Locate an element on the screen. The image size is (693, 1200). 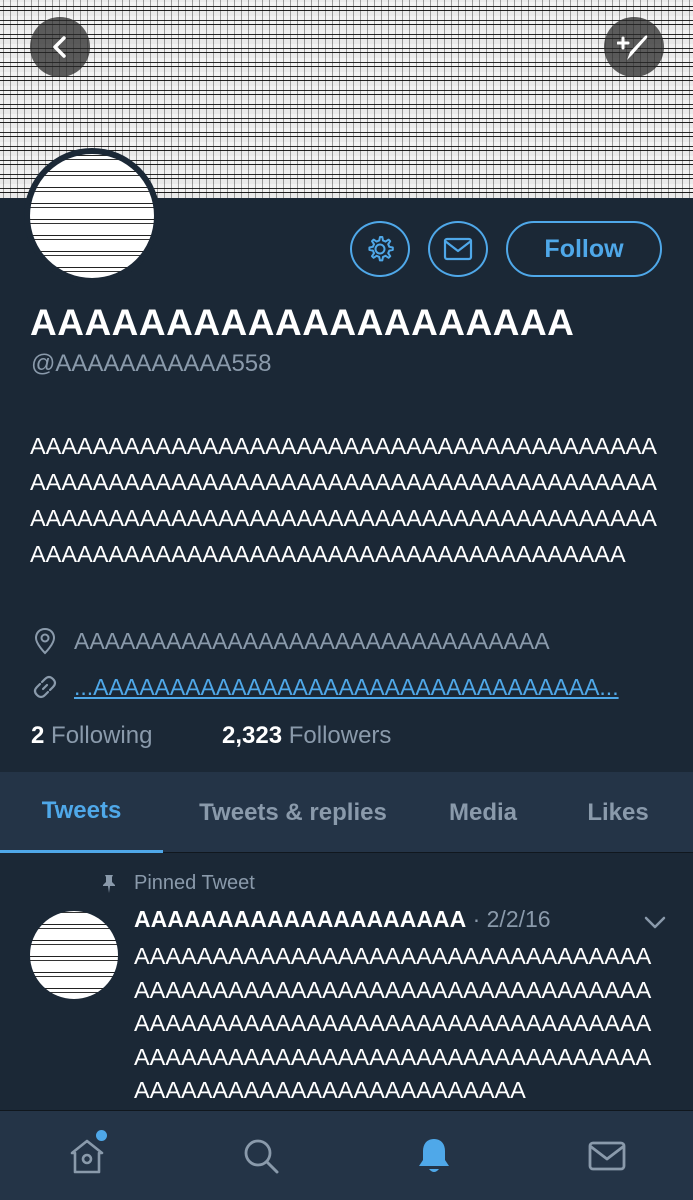
settings-button is located at coordinates (380, 249).